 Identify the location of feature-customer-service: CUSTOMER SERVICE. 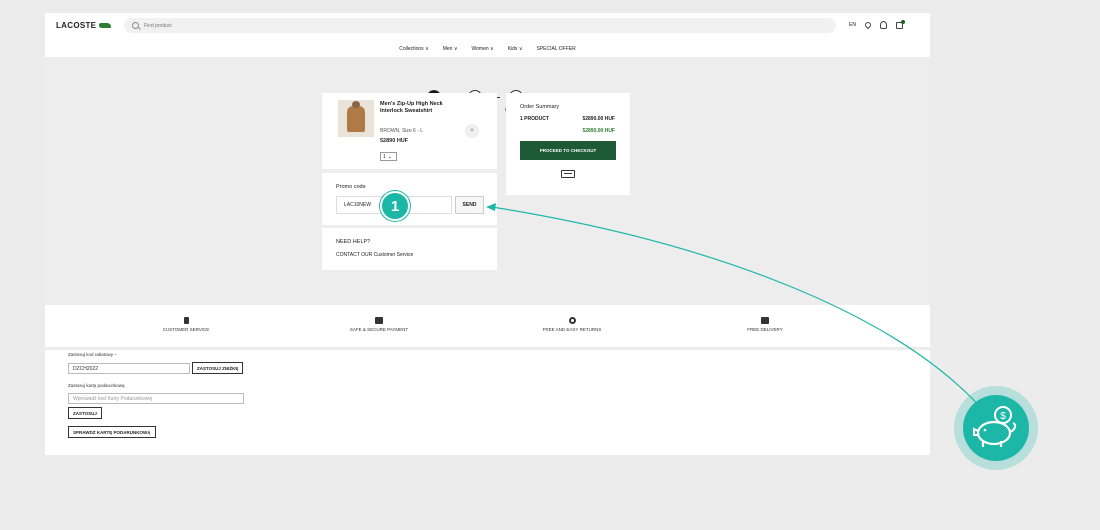
(186, 324).